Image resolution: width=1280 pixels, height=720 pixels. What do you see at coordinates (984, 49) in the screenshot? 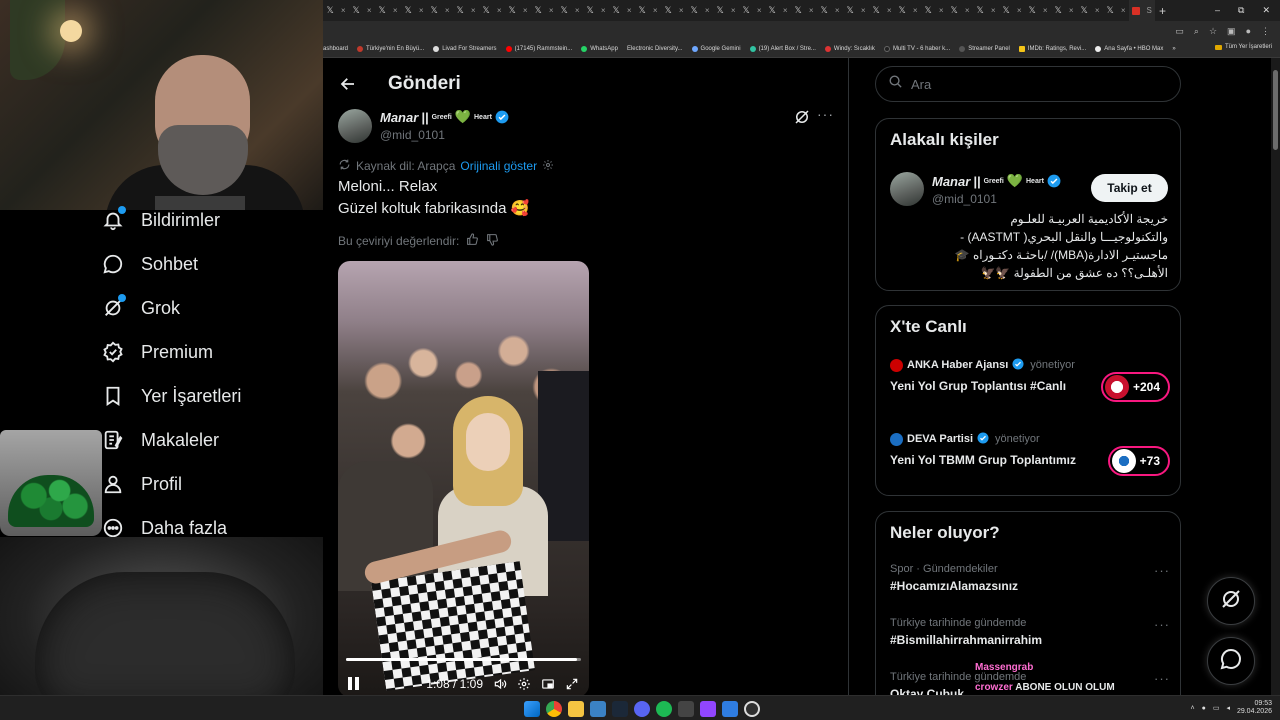
I see `bookmark-item: Streamer Panel` at bounding box center [984, 49].